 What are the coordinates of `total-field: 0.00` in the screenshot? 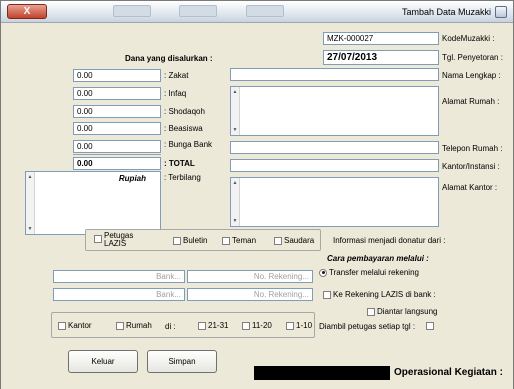 It's located at (117, 163).